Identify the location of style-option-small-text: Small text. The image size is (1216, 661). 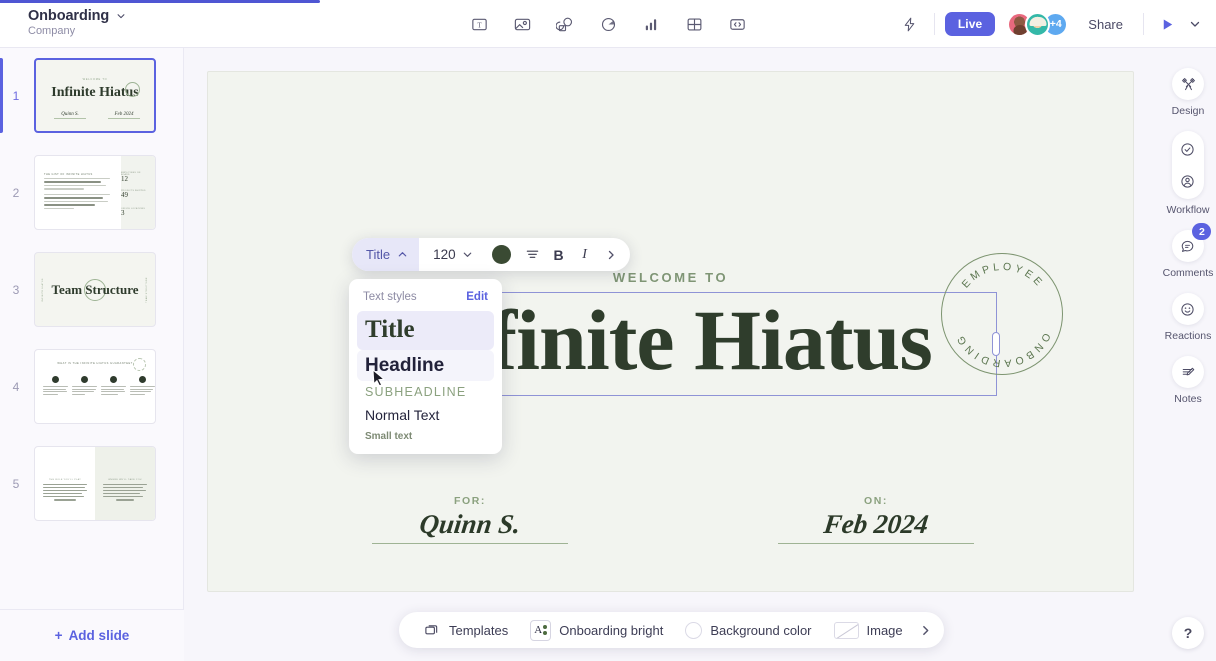
(425, 436).